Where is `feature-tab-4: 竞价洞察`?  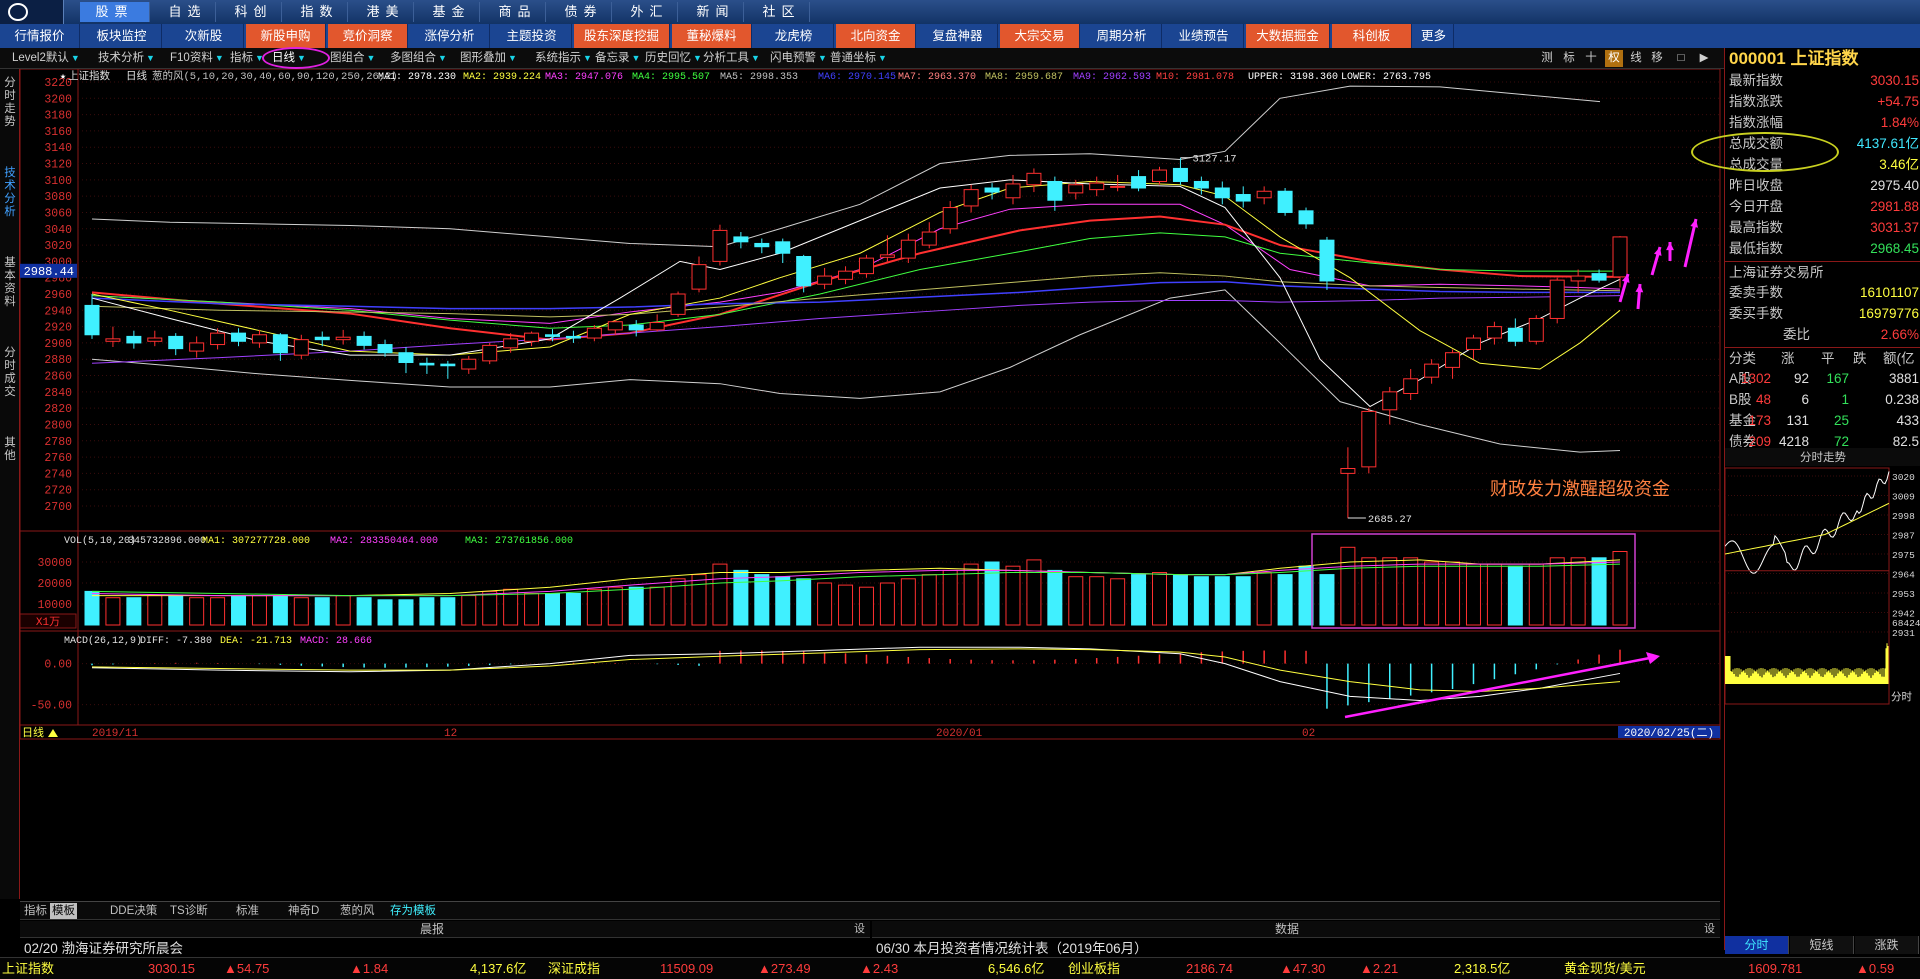 feature-tab-4: 竞价洞察 is located at coordinates (368, 36).